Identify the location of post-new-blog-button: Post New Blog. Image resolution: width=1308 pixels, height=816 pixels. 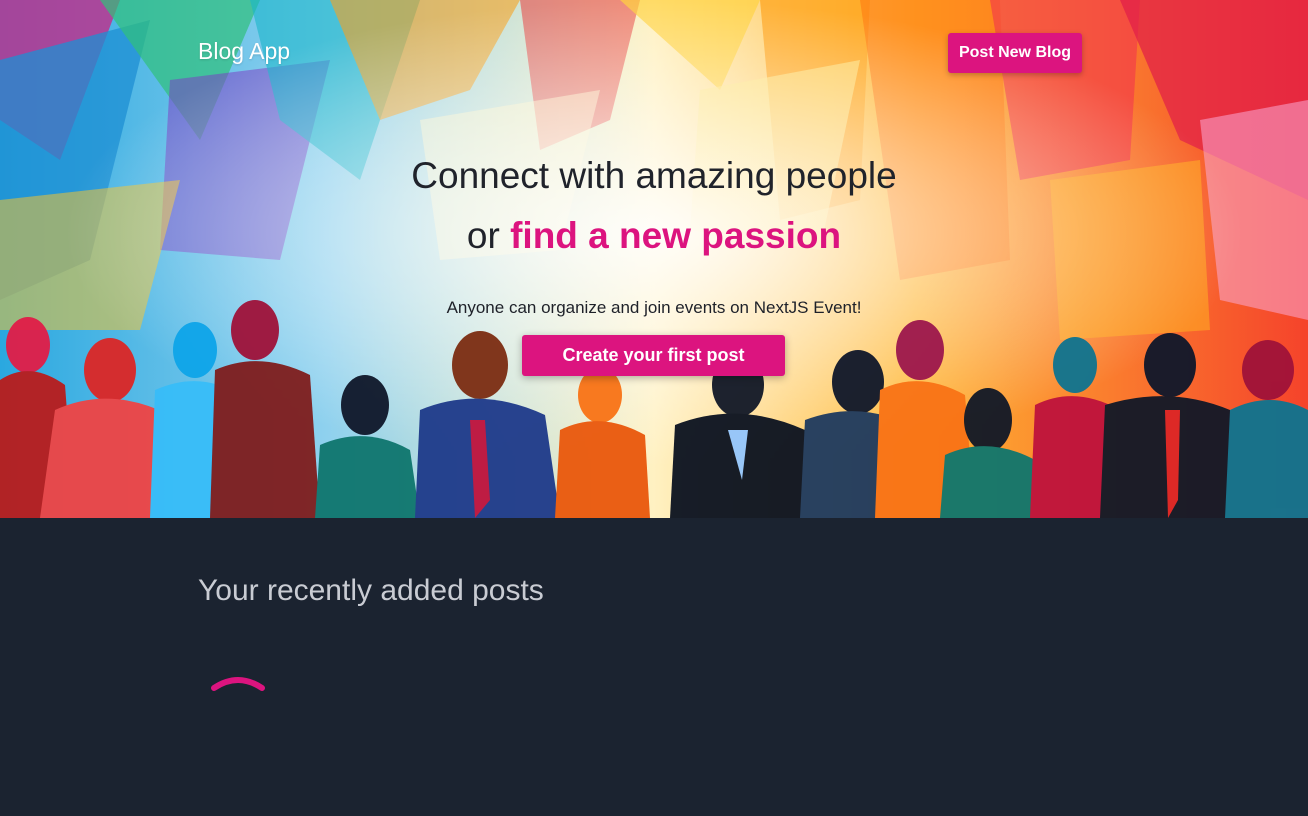
(1015, 53).